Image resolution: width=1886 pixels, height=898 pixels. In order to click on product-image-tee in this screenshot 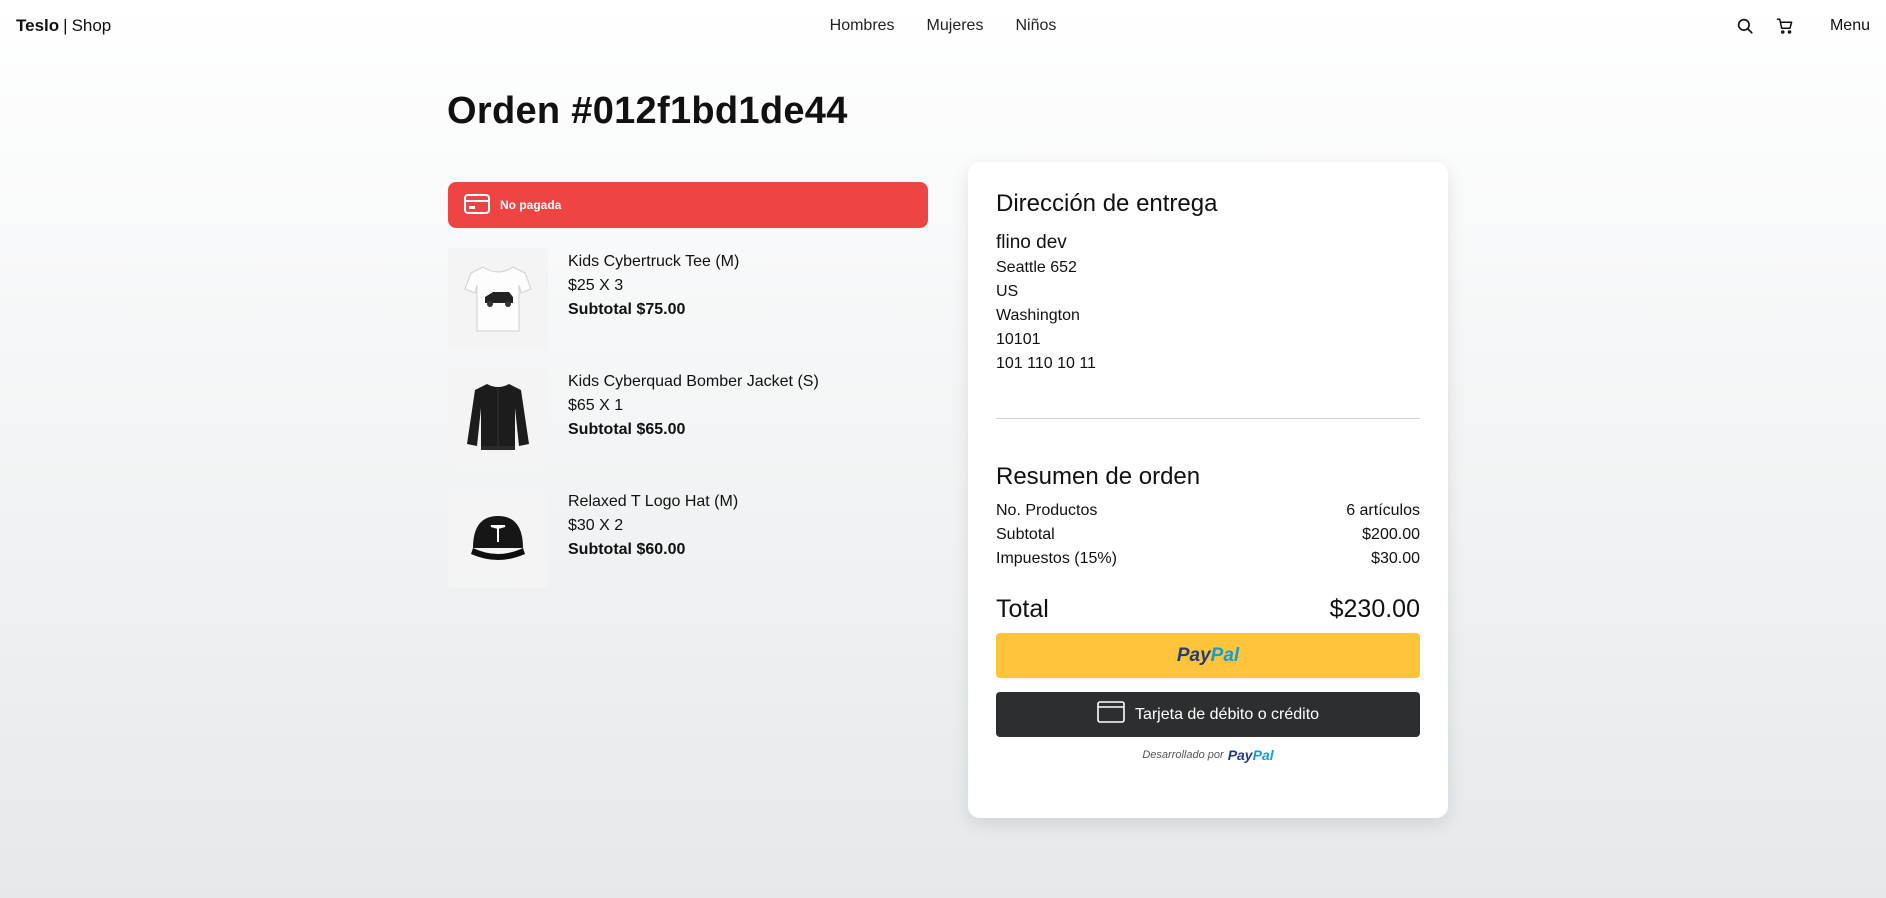, I will do `click(498, 298)`.